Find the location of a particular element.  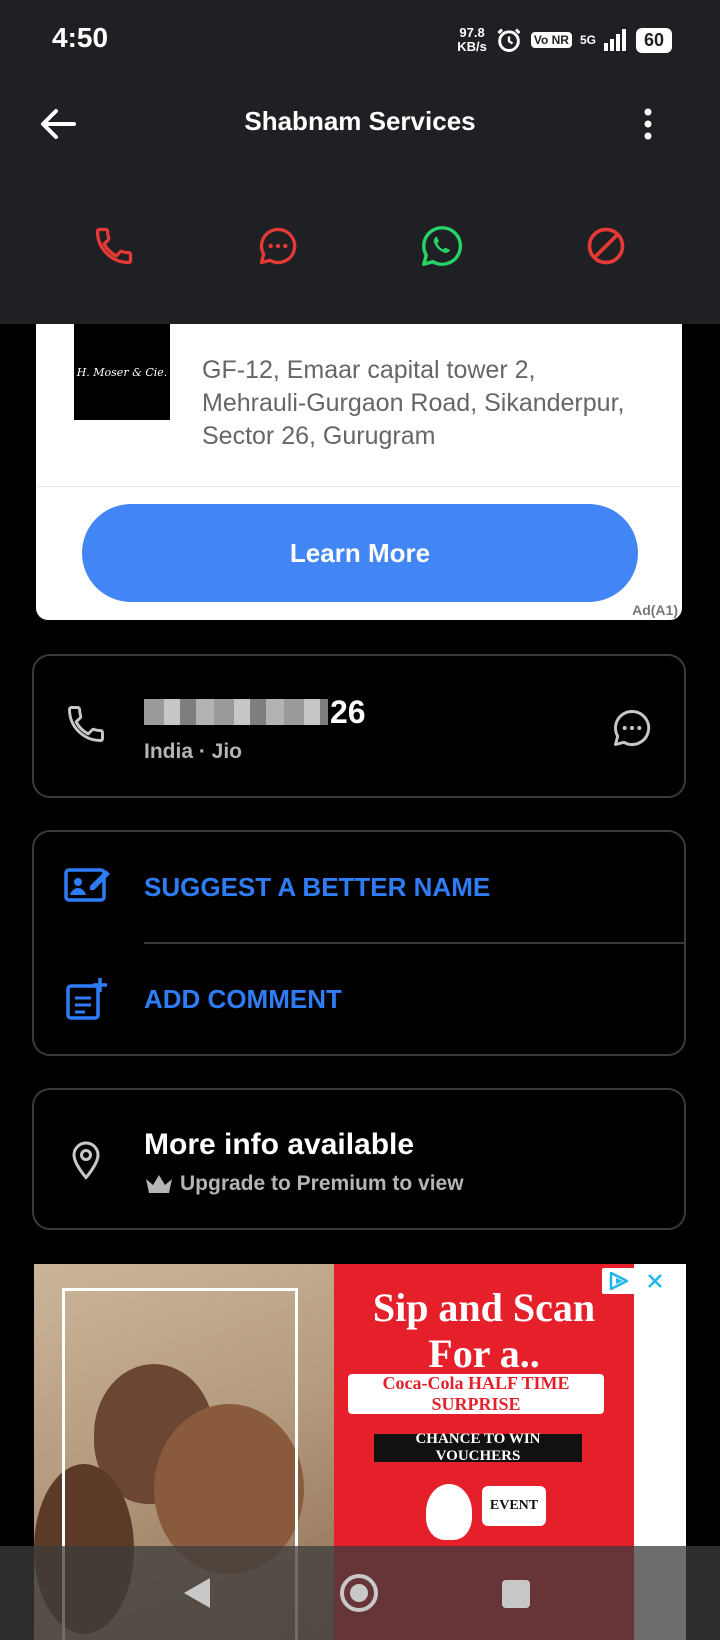

edit-name-icon is located at coordinates (87, 885).